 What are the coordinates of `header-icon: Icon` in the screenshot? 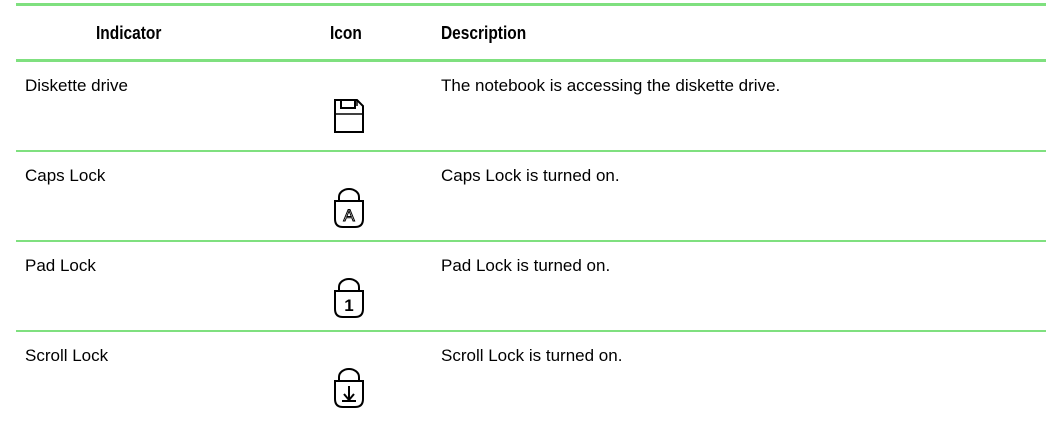 It's located at (346, 33).